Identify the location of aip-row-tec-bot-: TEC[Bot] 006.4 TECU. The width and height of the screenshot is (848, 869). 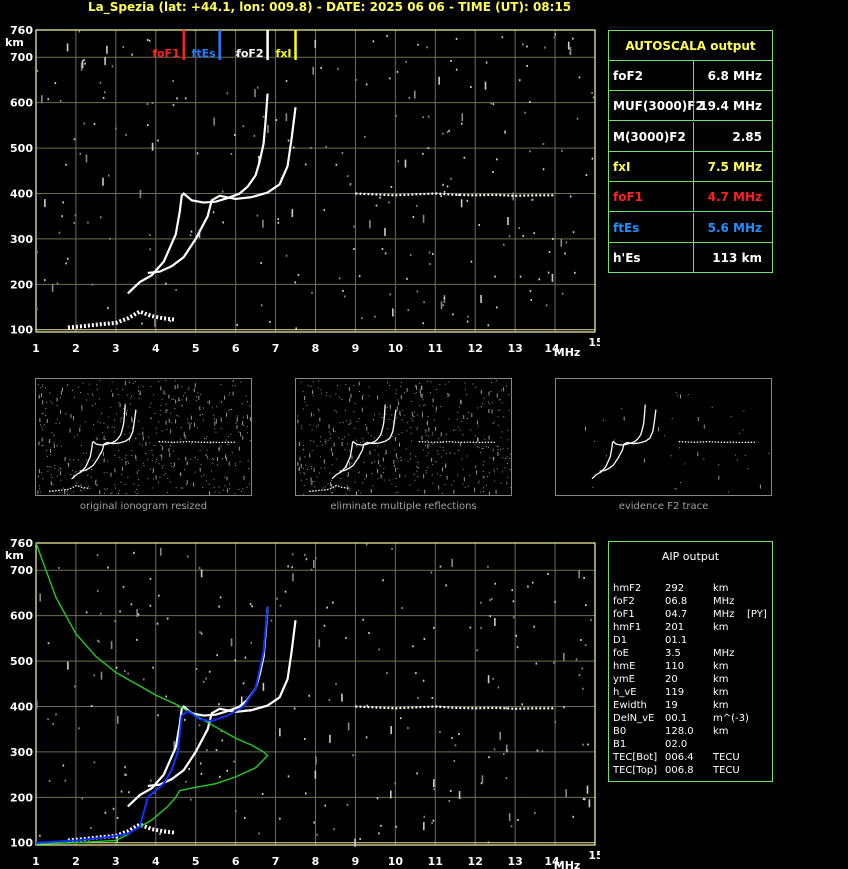
(690, 757).